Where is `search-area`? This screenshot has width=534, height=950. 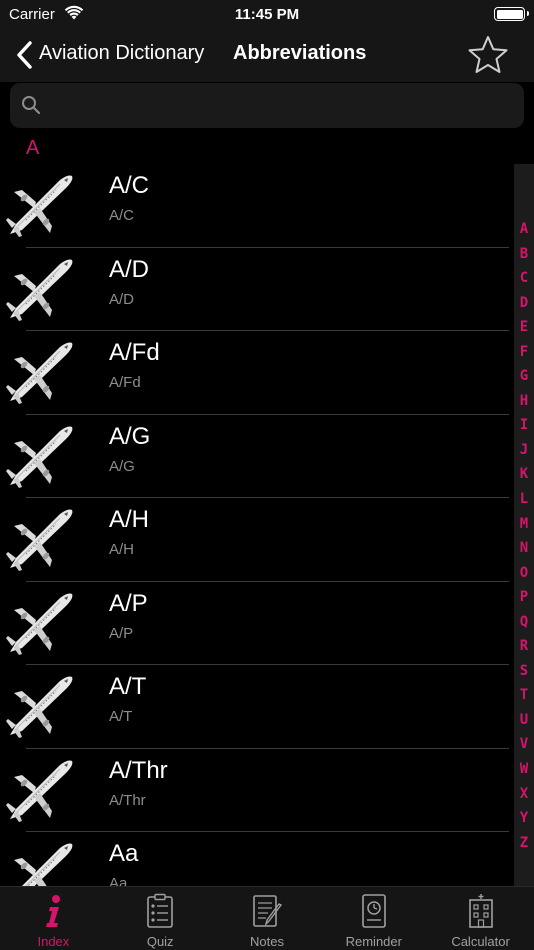
search-area is located at coordinates (267, 107).